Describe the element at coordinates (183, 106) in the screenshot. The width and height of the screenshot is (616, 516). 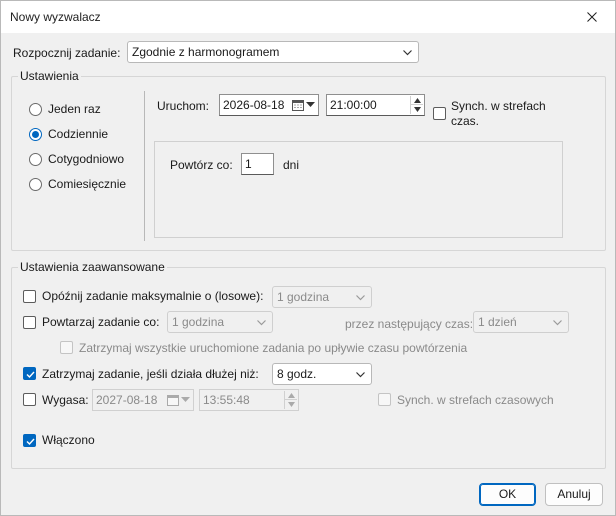
I see `start-label: Uruchom:` at that location.